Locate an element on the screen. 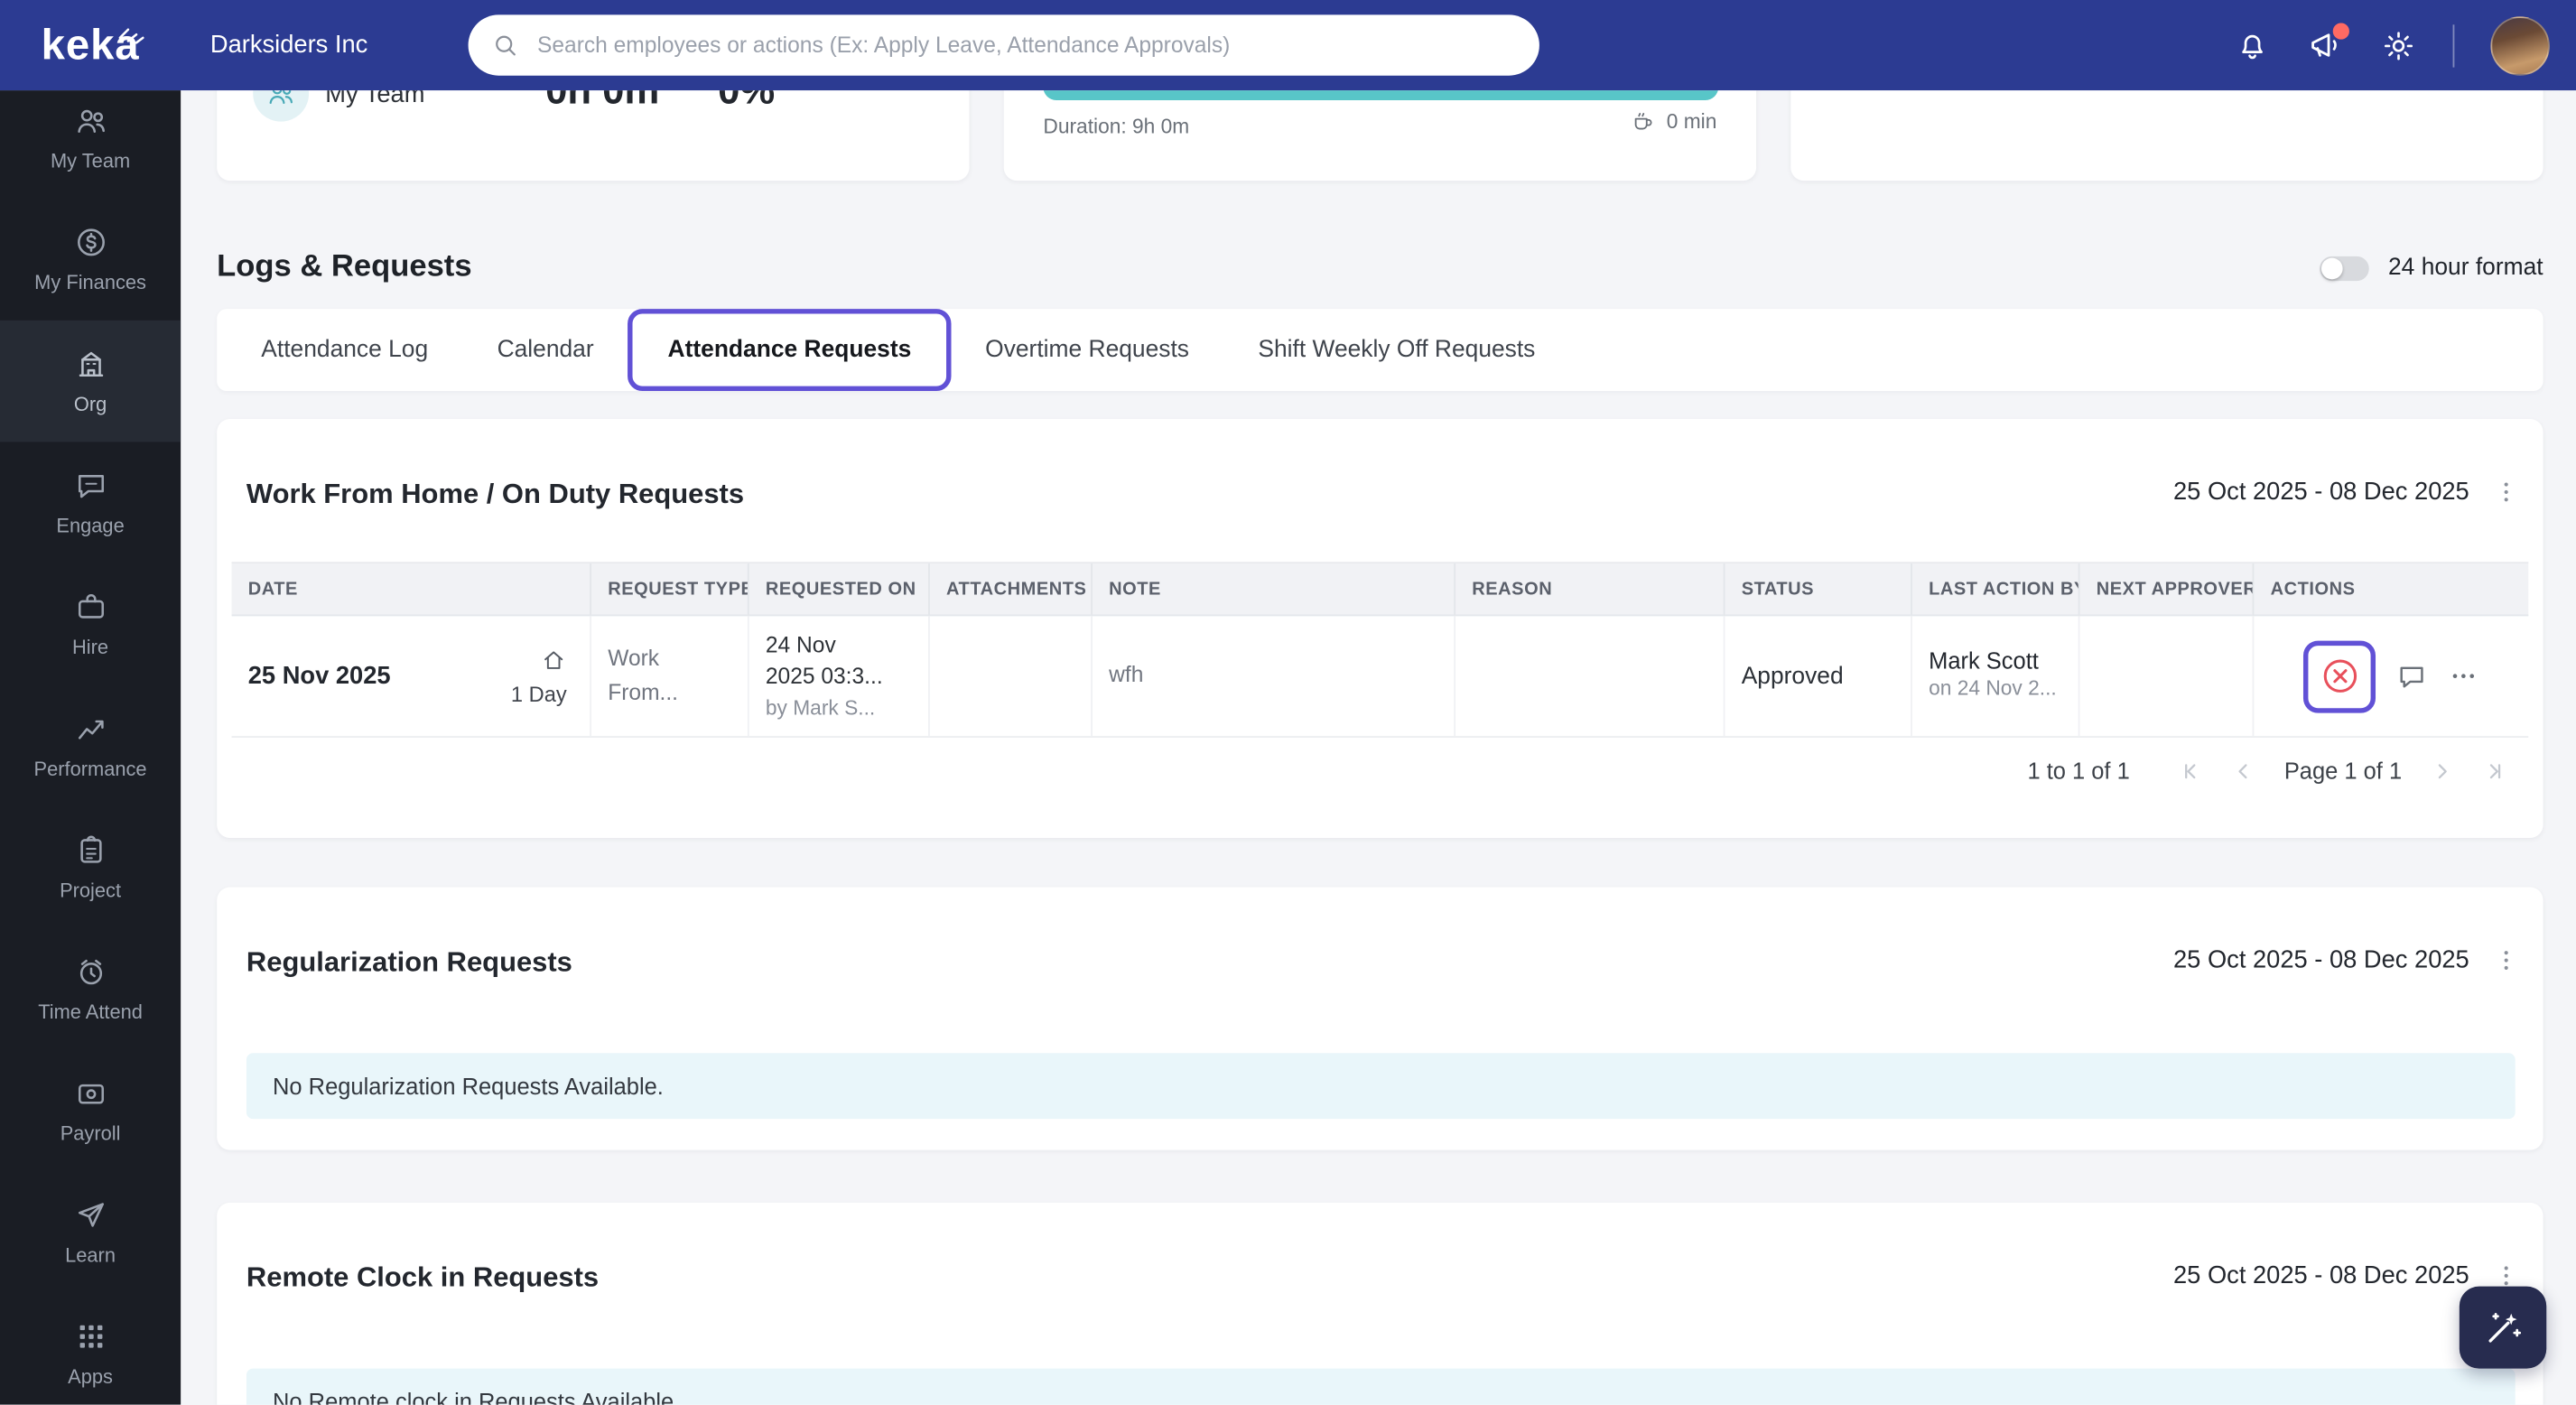  magic-wand-assistant-button is located at coordinates (2503, 1327).